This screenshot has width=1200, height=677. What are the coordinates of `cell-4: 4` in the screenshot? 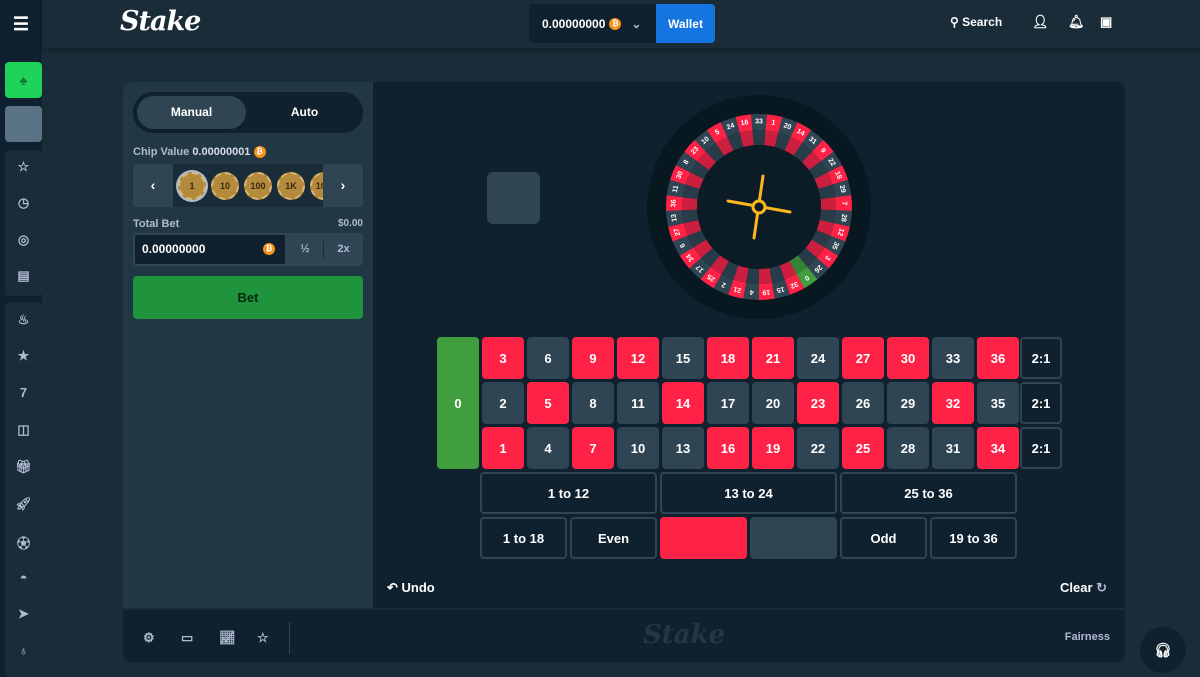 It's located at (548, 448).